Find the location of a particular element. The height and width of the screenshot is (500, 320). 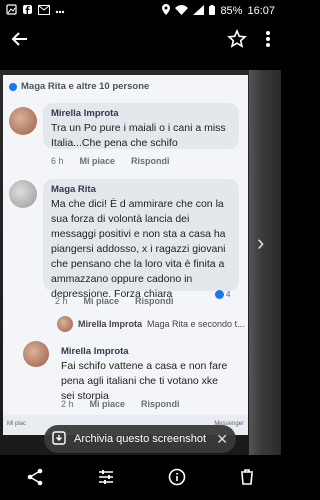

mail-notification-icon is located at coordinates (44, 11).